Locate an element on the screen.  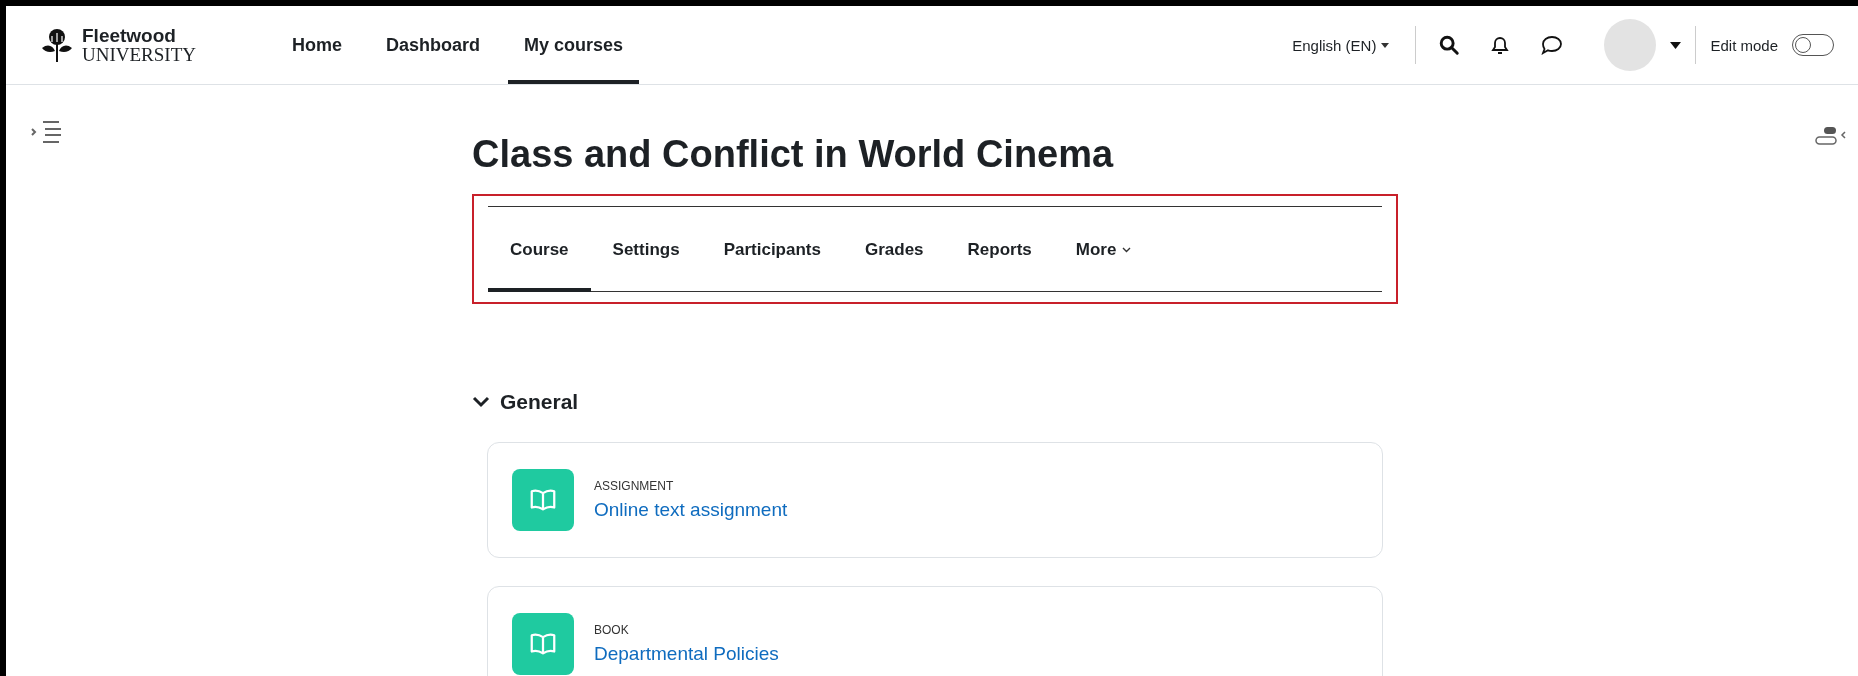
activity-type: ASSIGNMENT is located at coordinates (634, 486).